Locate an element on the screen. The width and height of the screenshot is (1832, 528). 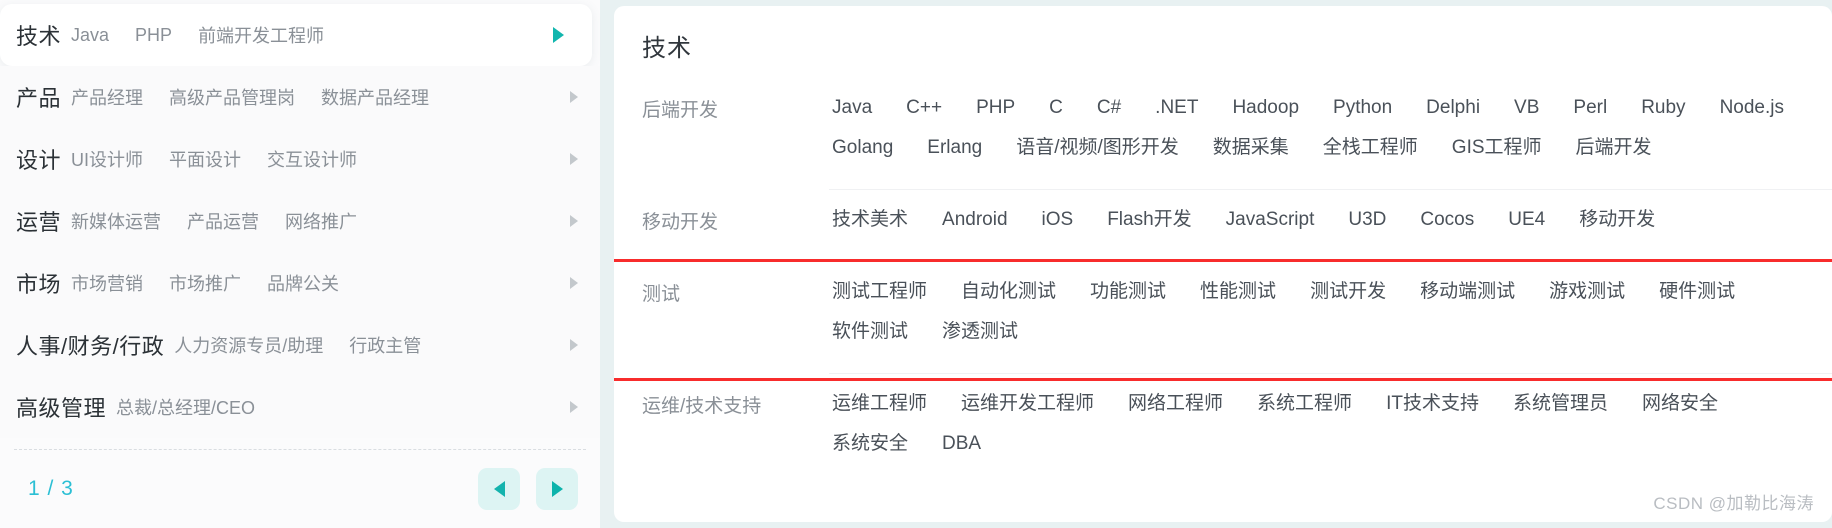
job-item: 全栈工程师 is located at coordinates (1370, 148).